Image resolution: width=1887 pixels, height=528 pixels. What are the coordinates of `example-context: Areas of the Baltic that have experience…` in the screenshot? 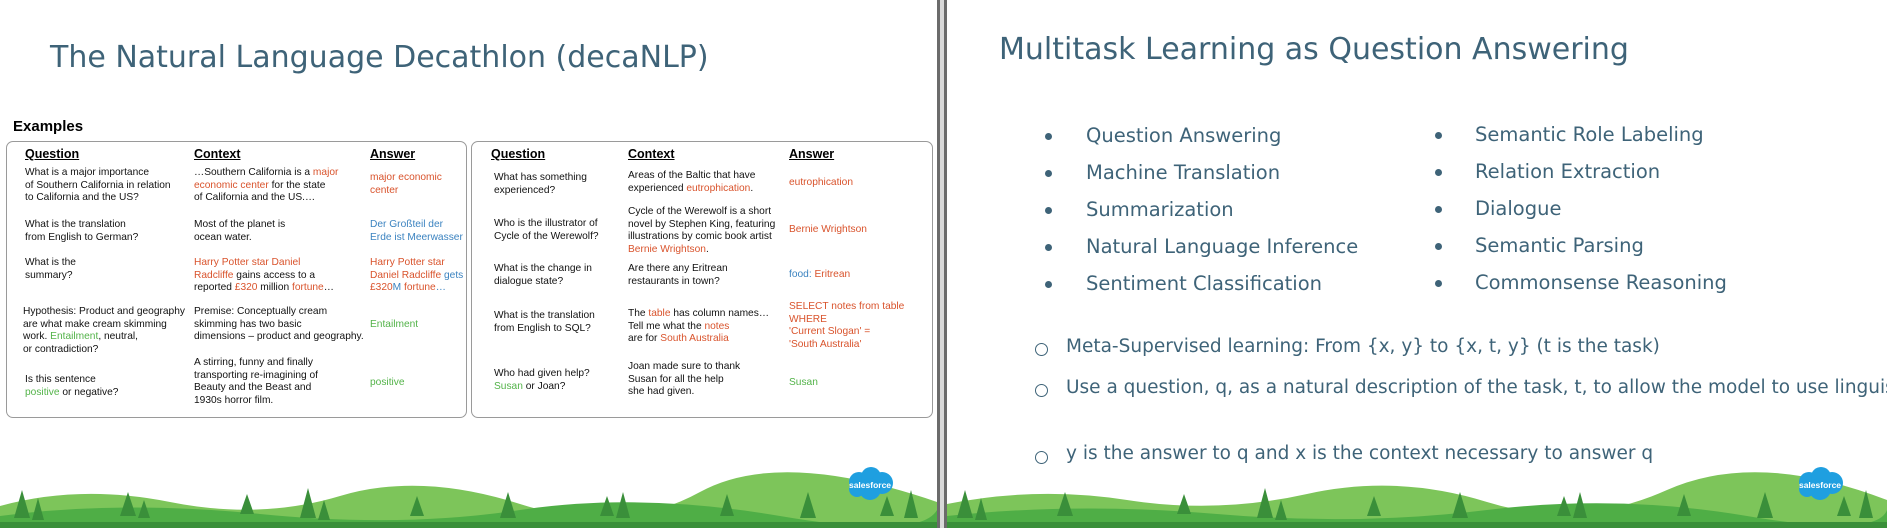 It's located at (691, 182).